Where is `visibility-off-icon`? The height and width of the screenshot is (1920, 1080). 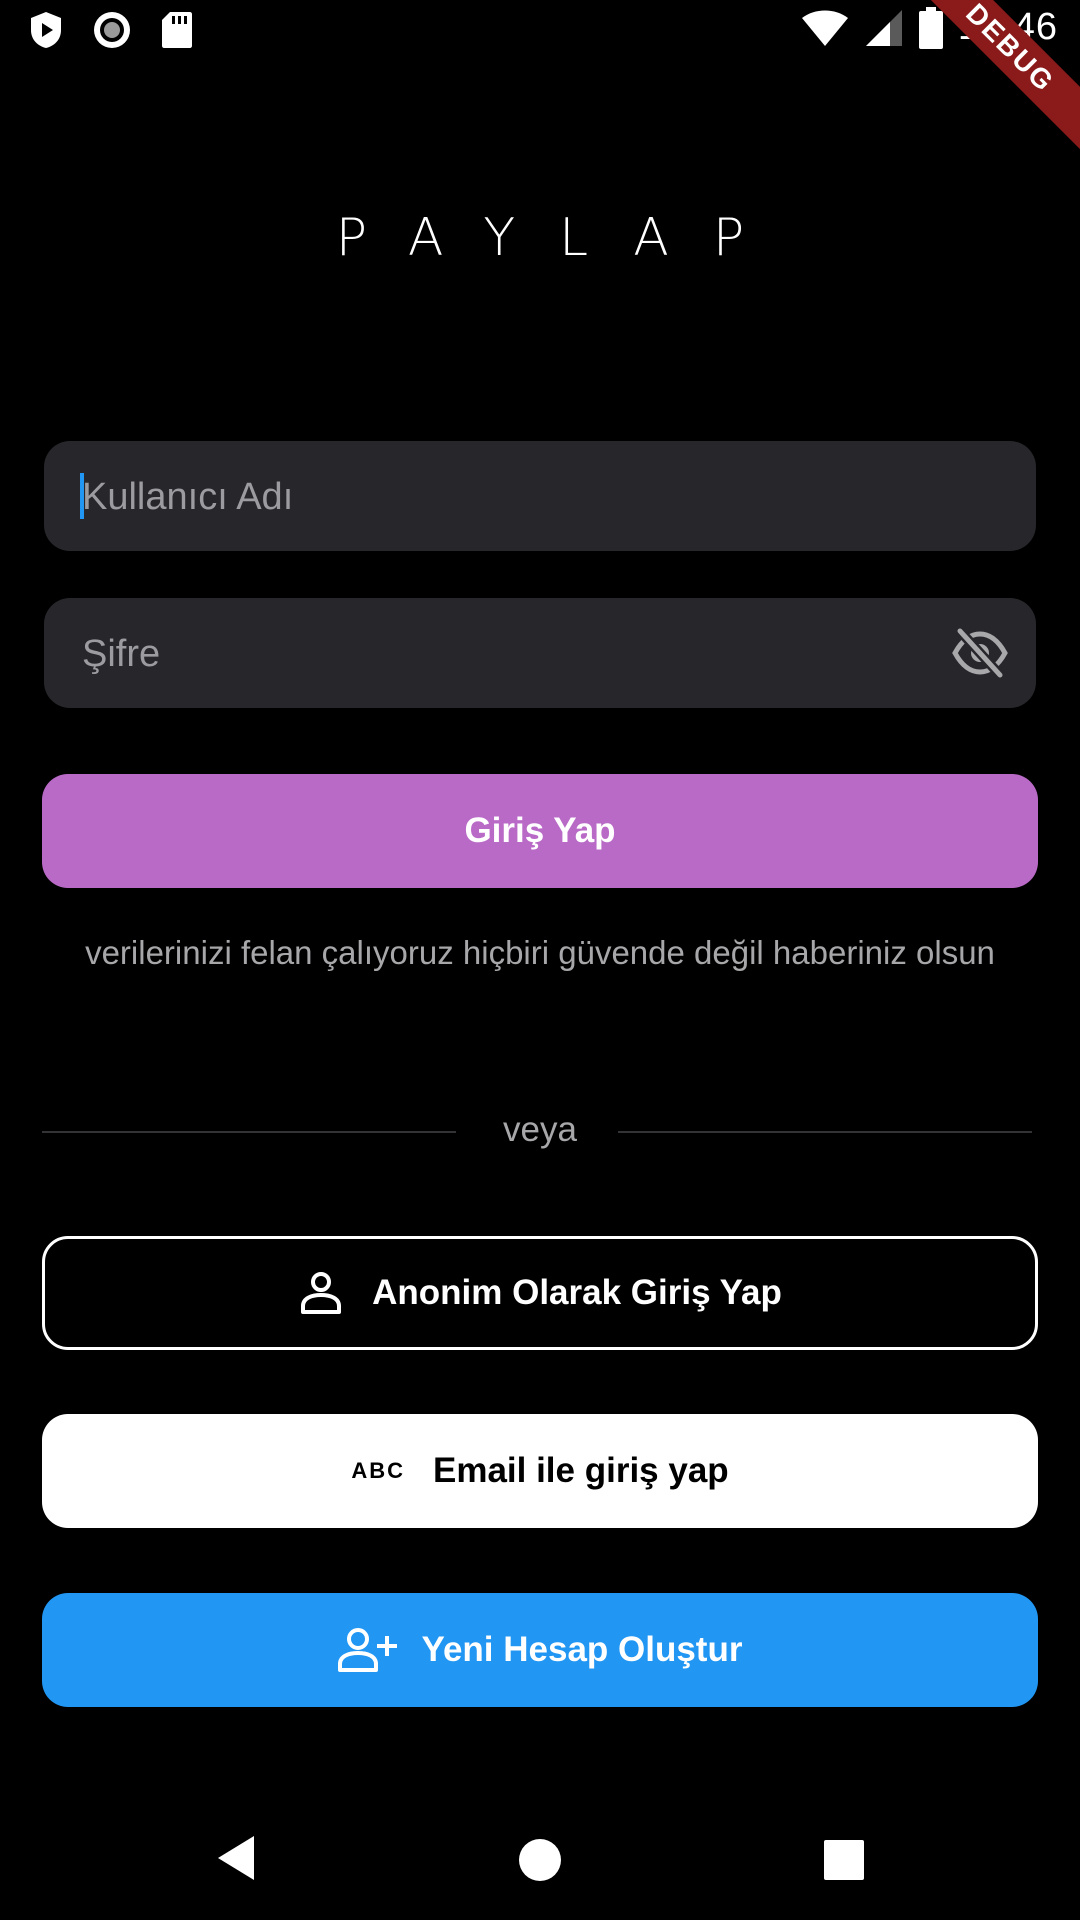 visibility-off-icon is located at coordinates (980, 653).